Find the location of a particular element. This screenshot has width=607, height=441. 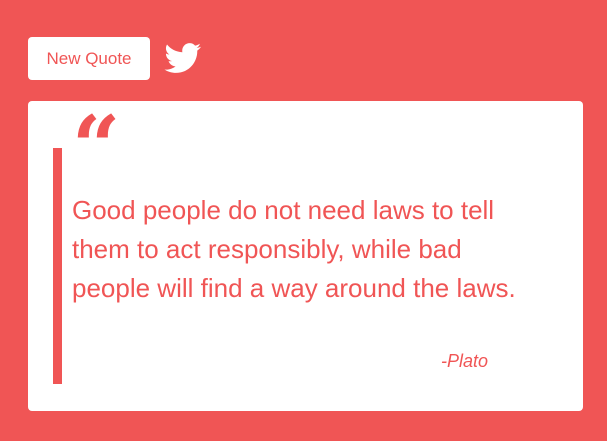

quote-accent-bar is located at coordinates (57, 266).